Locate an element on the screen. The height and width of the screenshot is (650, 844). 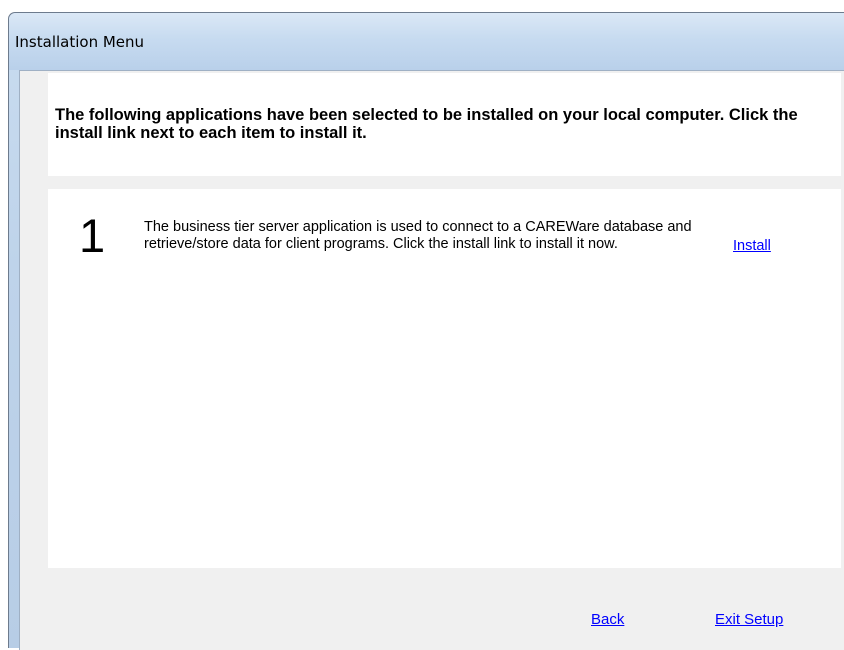
install-link: Install is located at coordinates (752, 246).